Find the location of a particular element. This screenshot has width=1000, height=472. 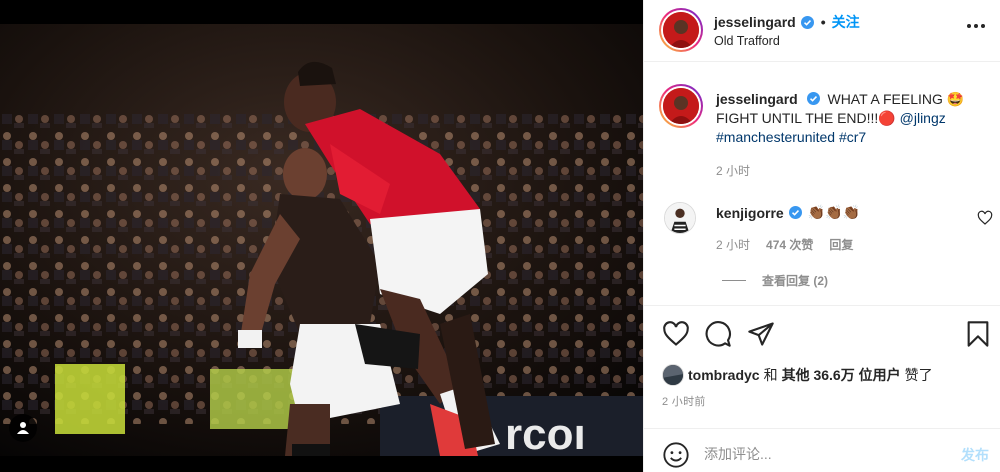

location-link: Old Trafford is located at coordinates (747, 41).